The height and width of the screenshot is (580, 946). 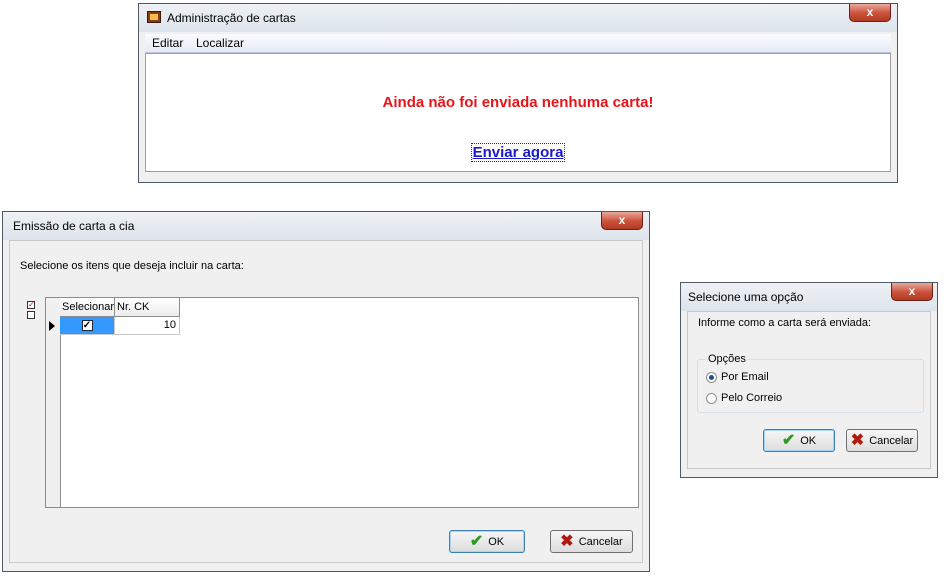 I want to click on select-toggle-icons: ✓, so click(x=32, y=311).